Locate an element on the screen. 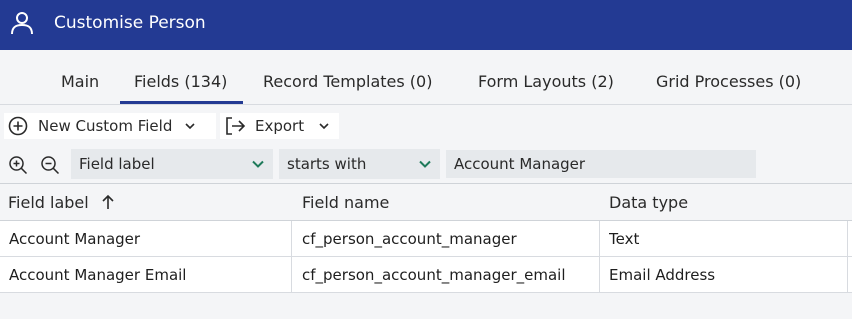 The height and width of the screenshot is (319, 852). grid-header: Field label Field name Data type is located at coordinates (426, 202).